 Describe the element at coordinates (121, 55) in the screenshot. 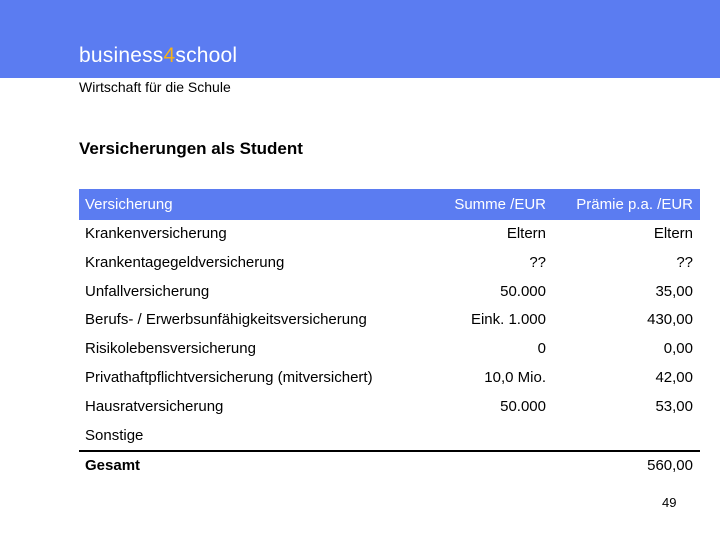

I see `brand-prefix: business` at that location.